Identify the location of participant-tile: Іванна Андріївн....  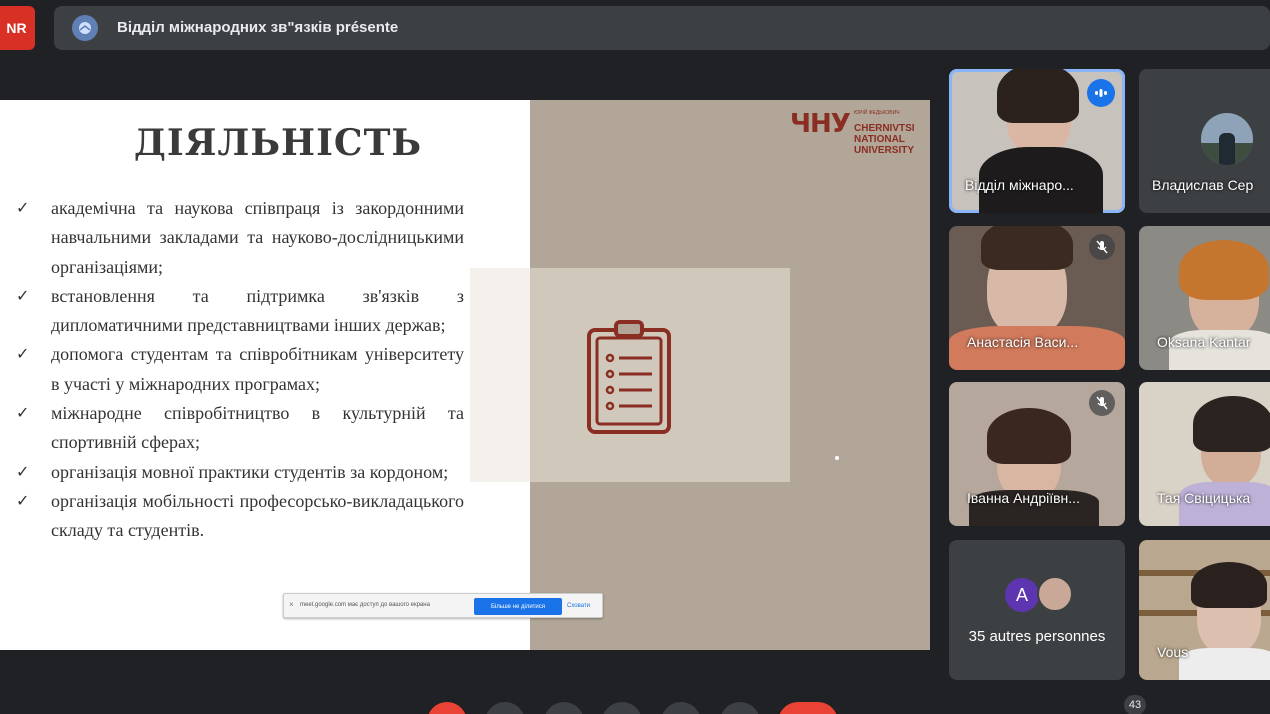
(1037, 454).